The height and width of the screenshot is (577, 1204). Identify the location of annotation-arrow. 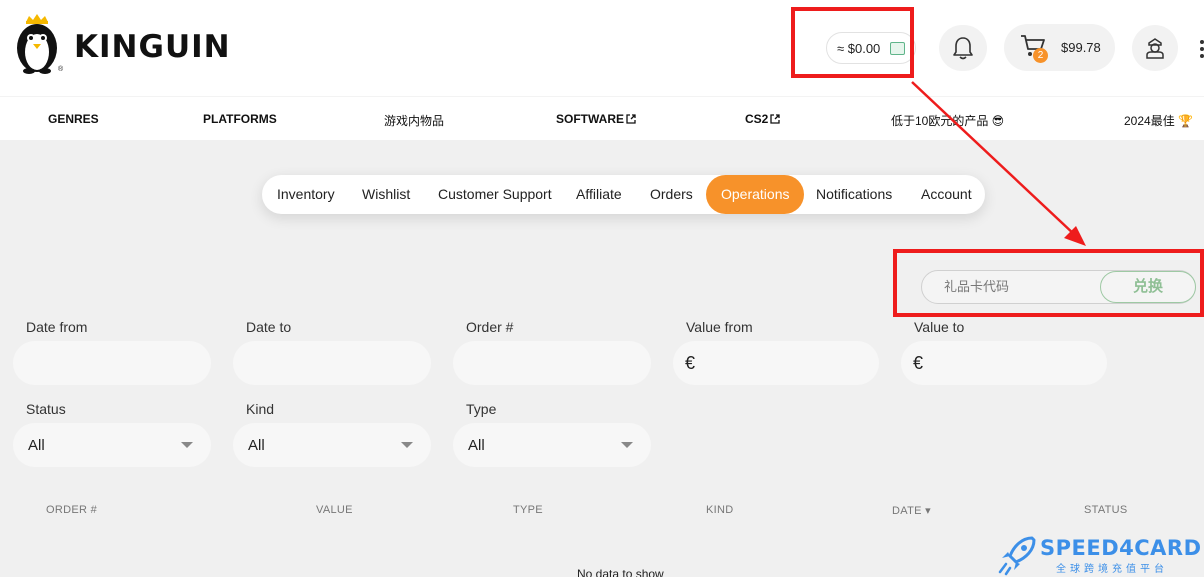
(998, 163).